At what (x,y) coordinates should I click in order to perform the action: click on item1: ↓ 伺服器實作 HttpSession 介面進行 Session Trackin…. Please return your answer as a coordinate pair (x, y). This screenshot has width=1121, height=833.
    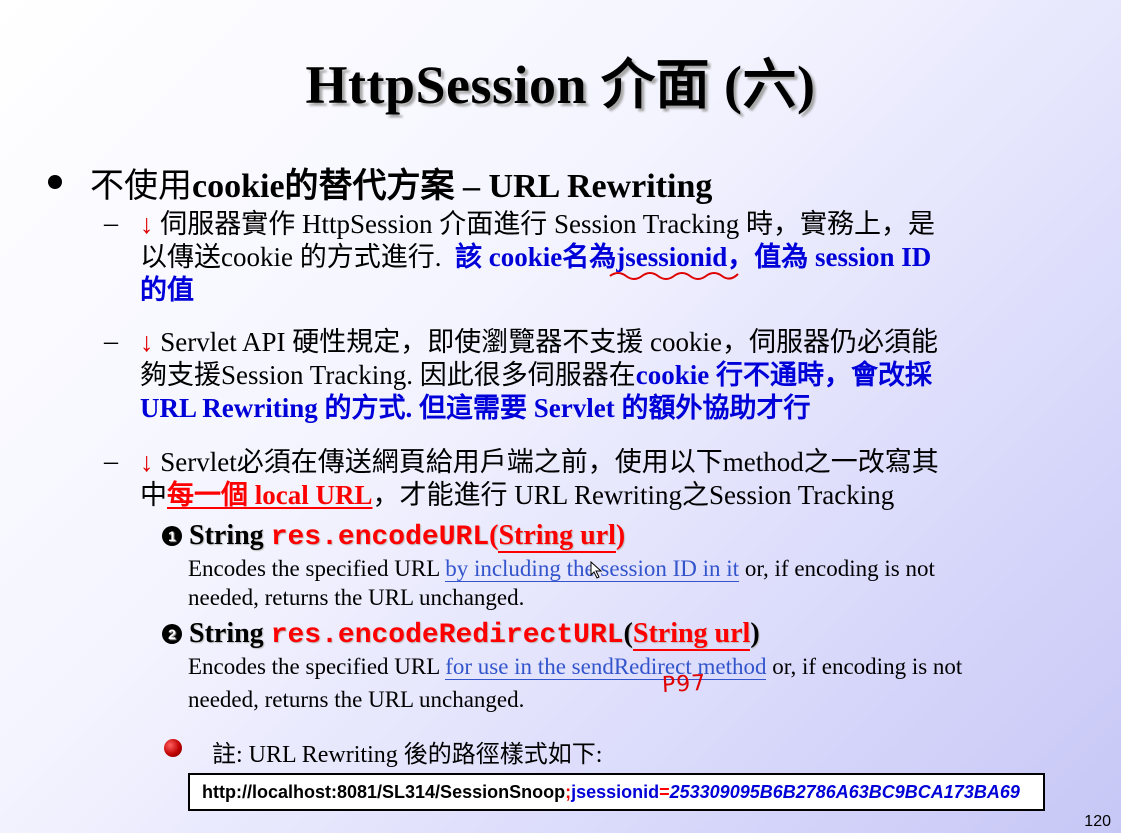
    Looking at the image, I should click on (537, 257).